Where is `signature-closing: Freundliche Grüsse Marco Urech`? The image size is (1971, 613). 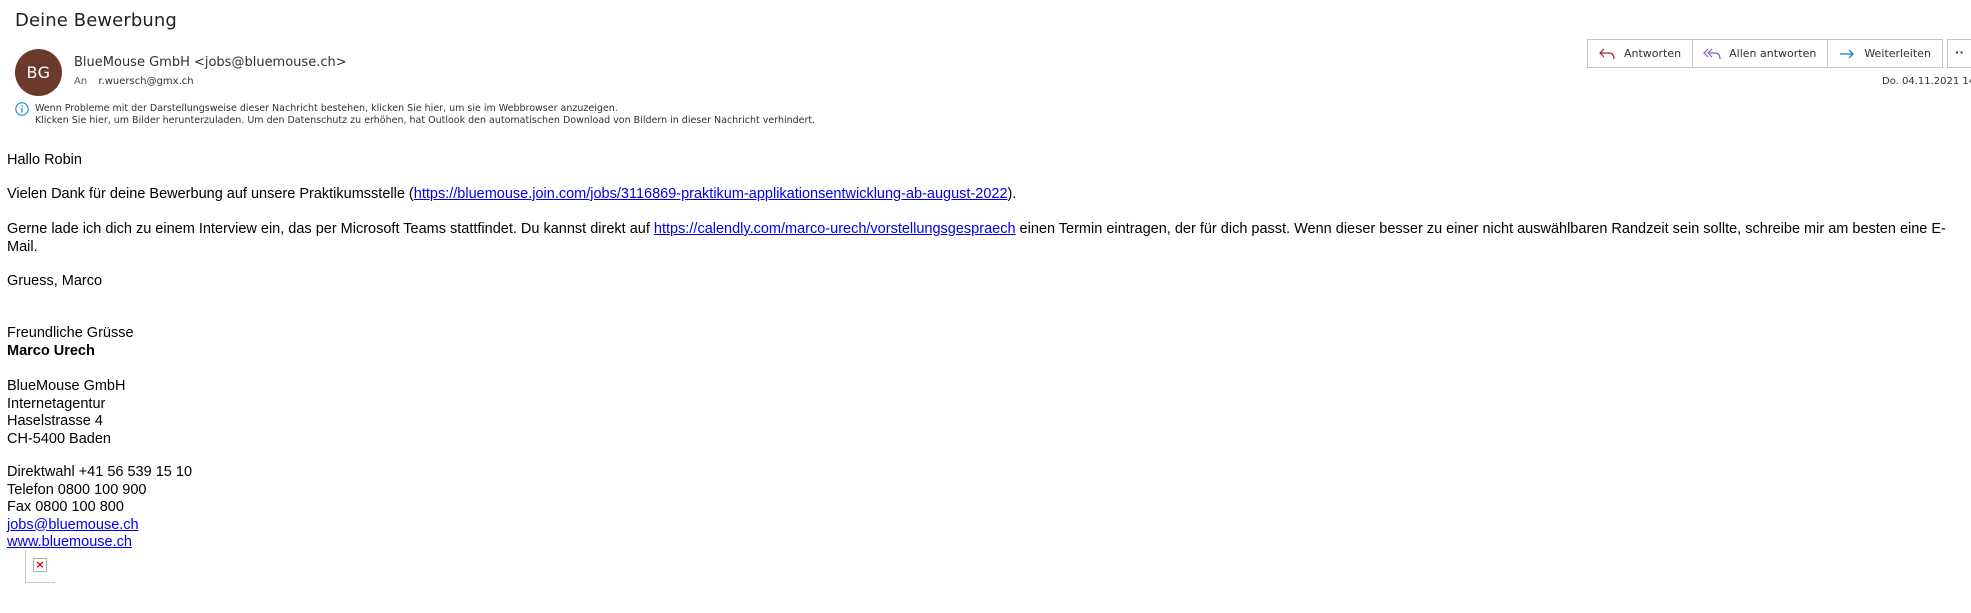
signature-closing: Freundliche Grüsse Marco Urech is located at coordinates (70, 342).